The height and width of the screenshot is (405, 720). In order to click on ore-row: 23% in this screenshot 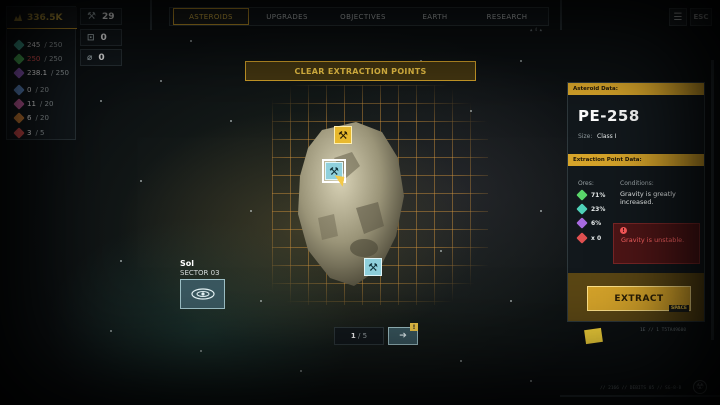, I will do `click(591, 209)`.